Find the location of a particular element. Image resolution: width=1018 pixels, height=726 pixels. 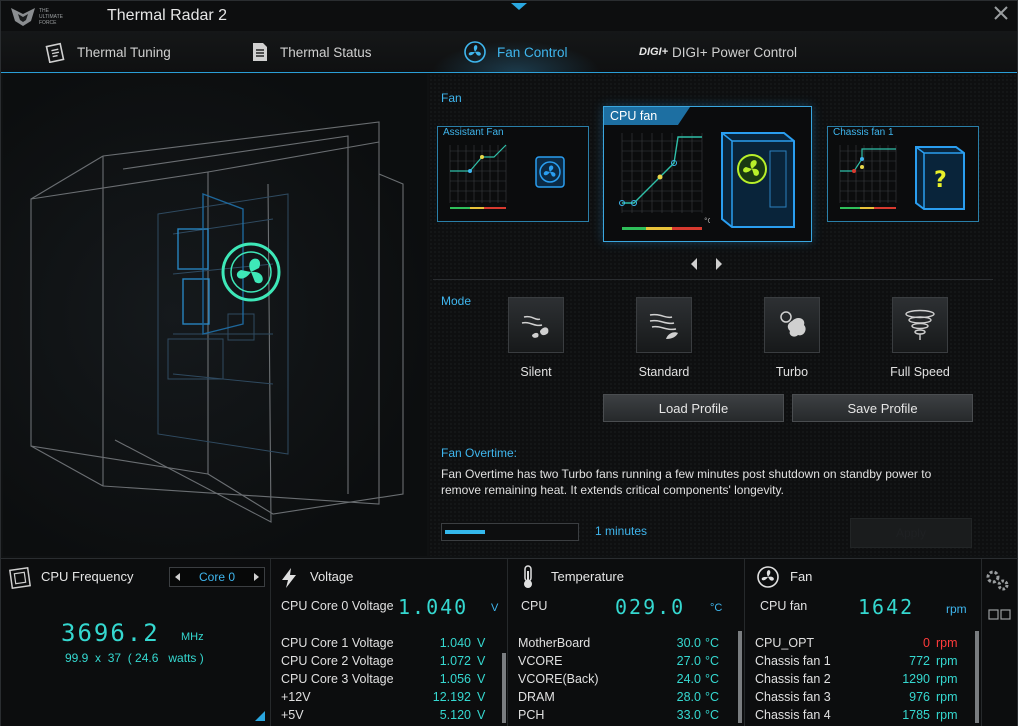

mode-silent-button is located at coordinates (536, 325).